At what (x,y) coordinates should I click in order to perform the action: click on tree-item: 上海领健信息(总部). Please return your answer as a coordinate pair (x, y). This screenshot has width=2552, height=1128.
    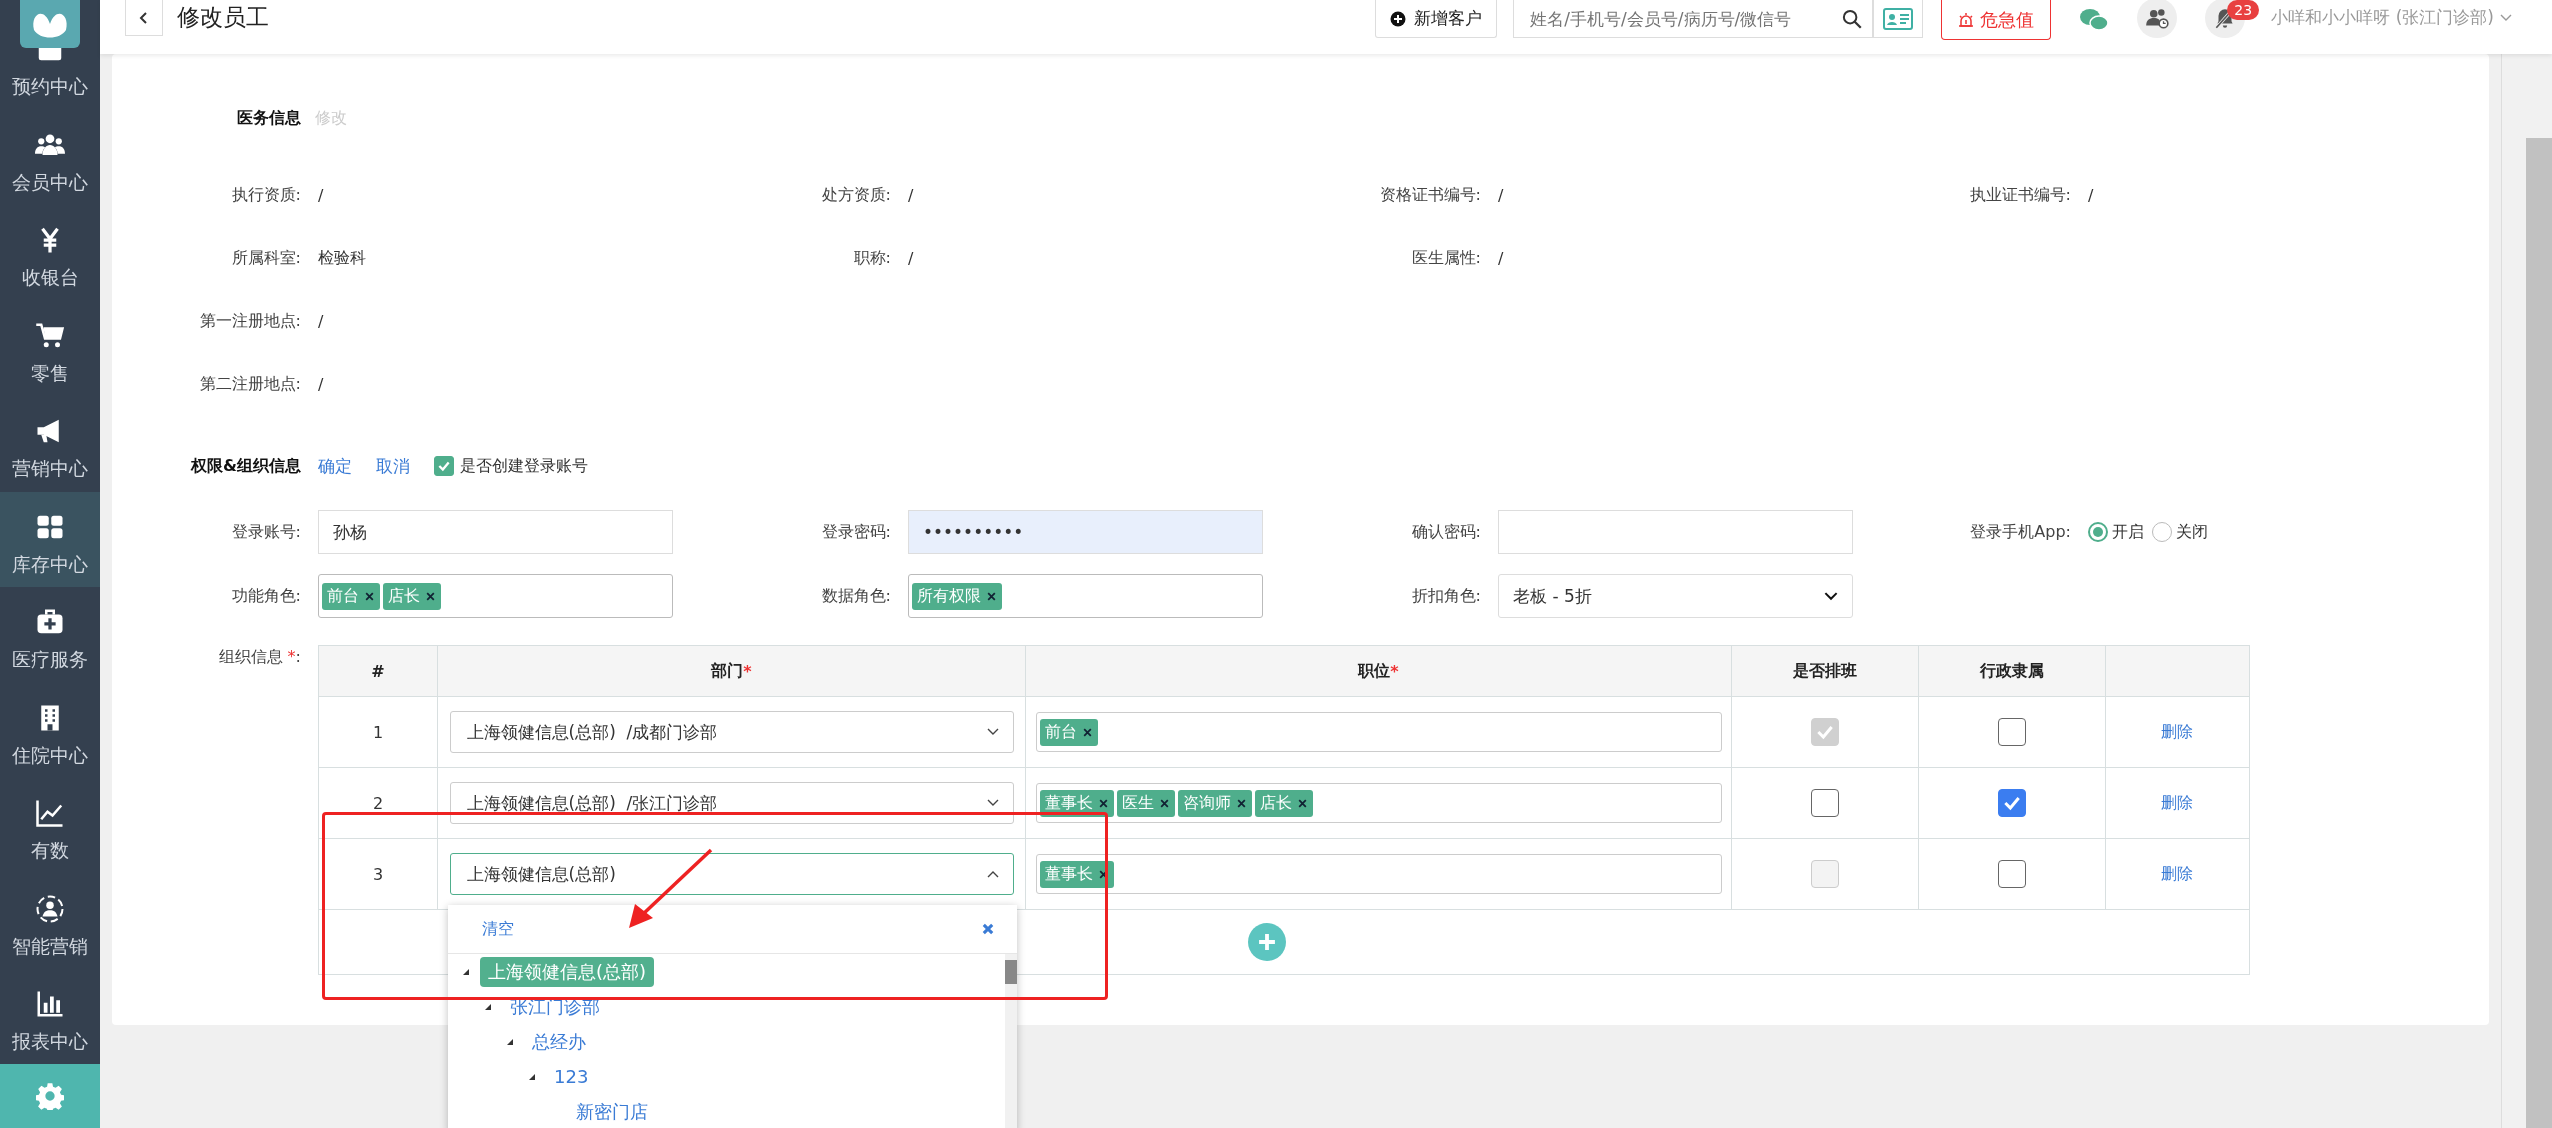
    Looking at the image, I should click on (567, 971).